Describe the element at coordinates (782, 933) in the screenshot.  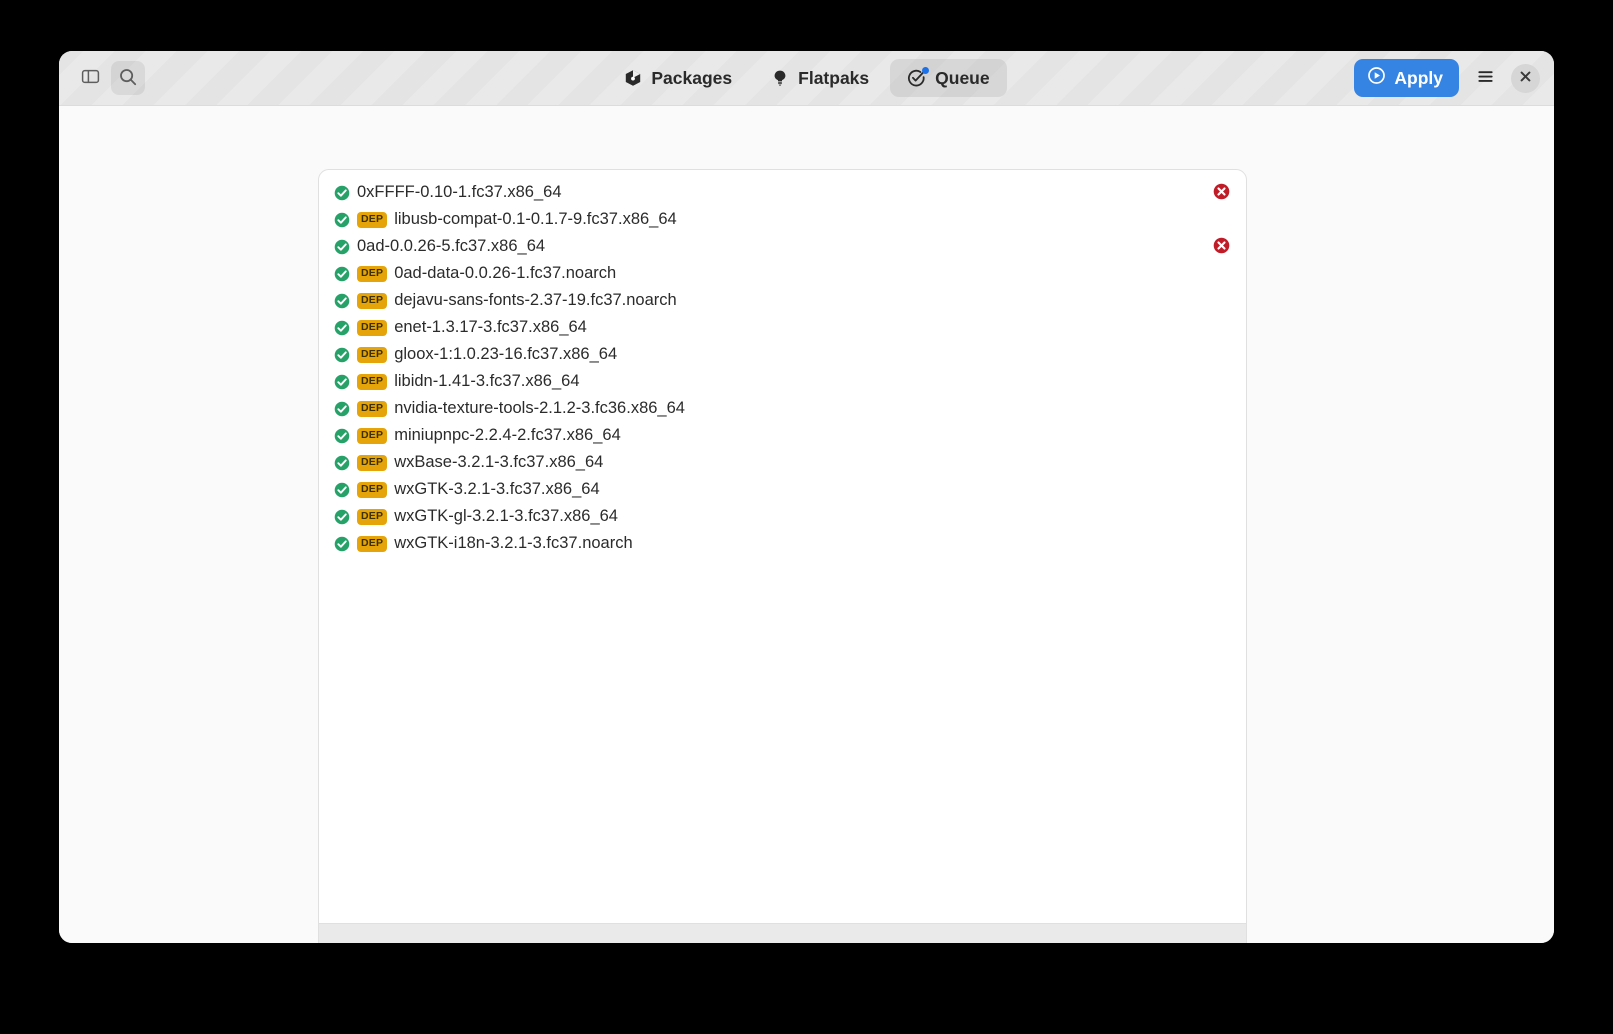
I see `queue-action-bar` at that location.